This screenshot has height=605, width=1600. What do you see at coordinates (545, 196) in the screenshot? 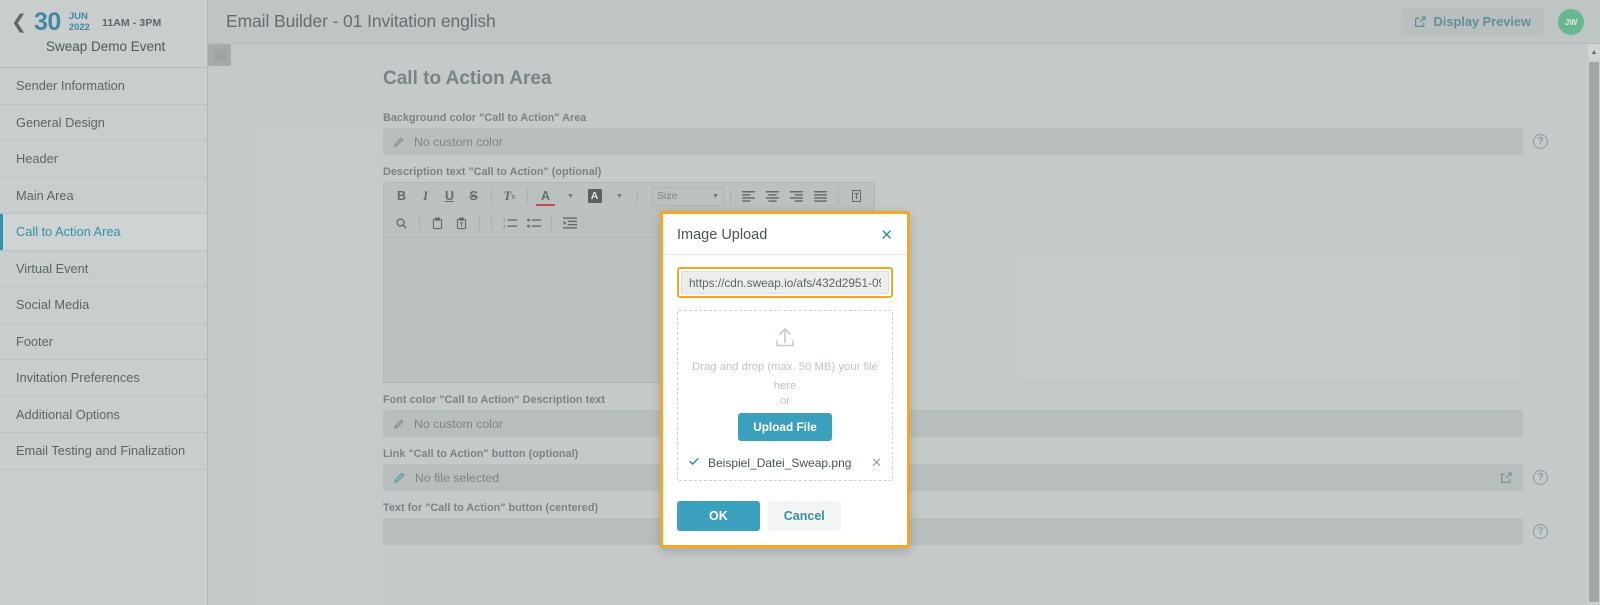
I see `text-color-icon: A` at bounding box center [545, 196].